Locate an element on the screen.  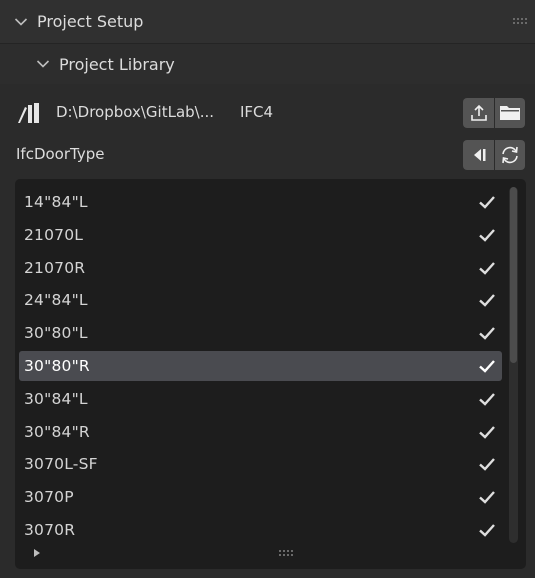
list-item-name: 30"84"L is located at coordinates (56, 398).